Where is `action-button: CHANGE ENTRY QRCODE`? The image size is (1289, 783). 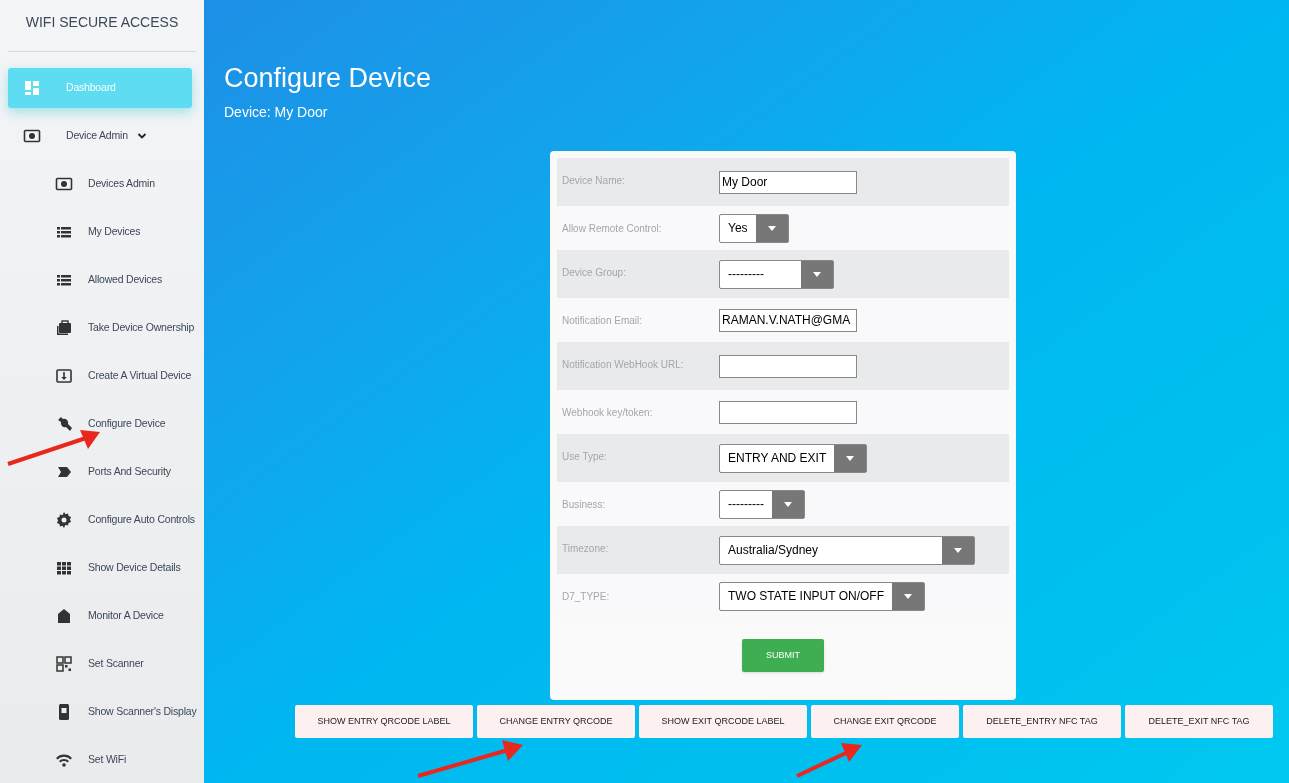
action-button: CHANGE ENTRY QRCODE is located at coordinates (556, 721).